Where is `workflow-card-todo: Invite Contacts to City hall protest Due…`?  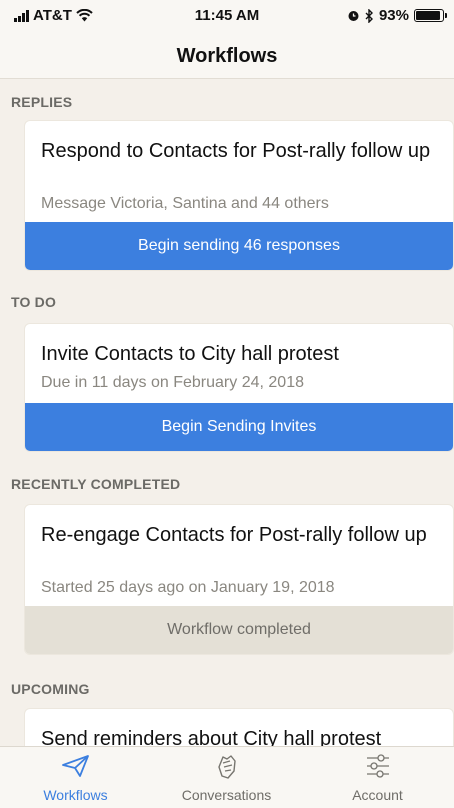 workflow-card-todo: Invite Contacts to City hall protest Due… is located at coordinates (239, 387).